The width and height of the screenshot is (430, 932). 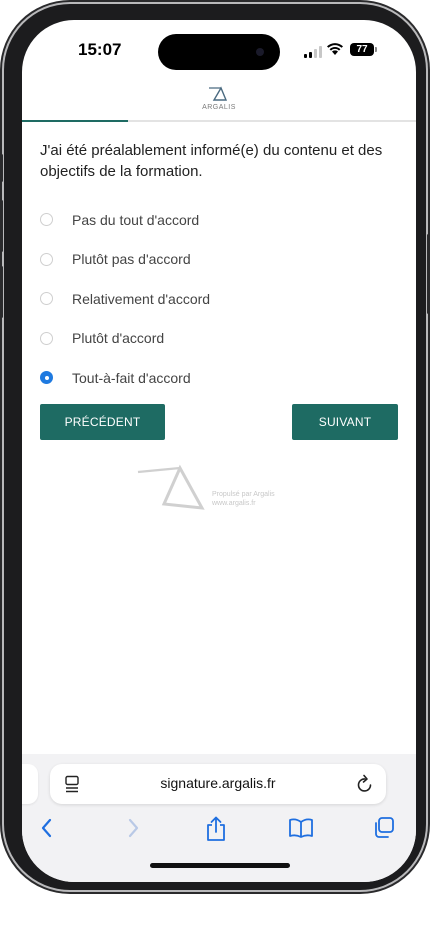 What do you see at coordinates (224, 489) in the screenshot?
I see `powered-by-argalis: Propulsé par Argalis www.argalis.fr` at bounding box center [224, 489].